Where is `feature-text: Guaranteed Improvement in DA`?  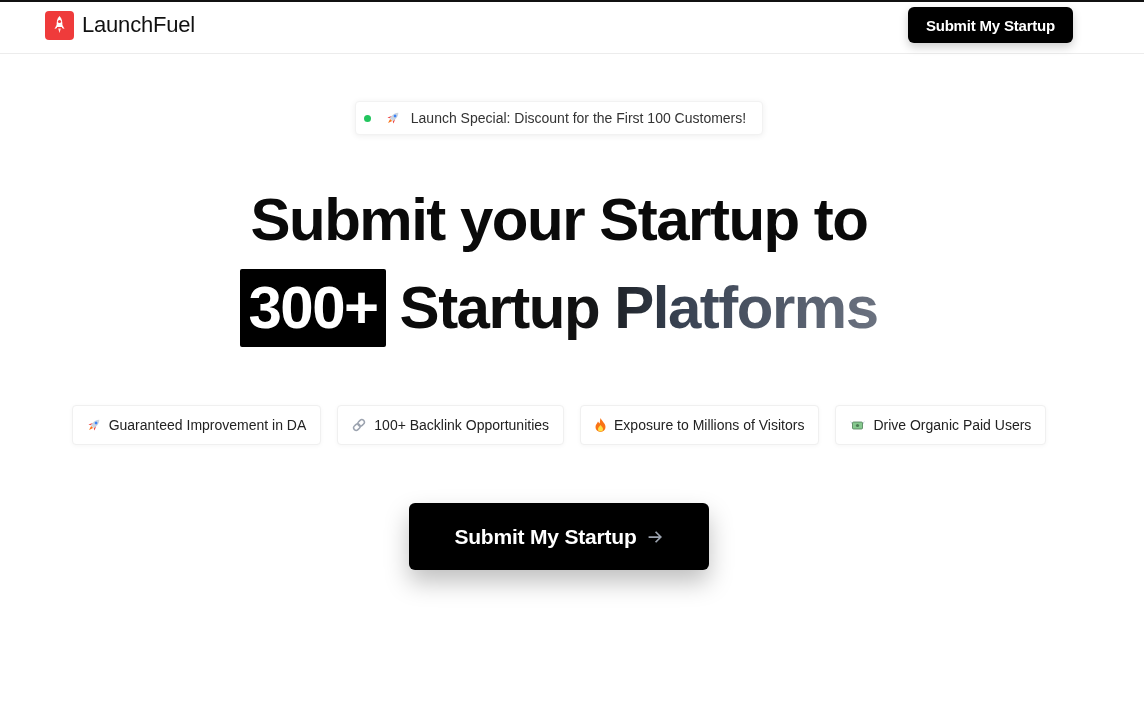
feature-text: Guaranteed Improvement in DA is located at coordinates (207, 425).